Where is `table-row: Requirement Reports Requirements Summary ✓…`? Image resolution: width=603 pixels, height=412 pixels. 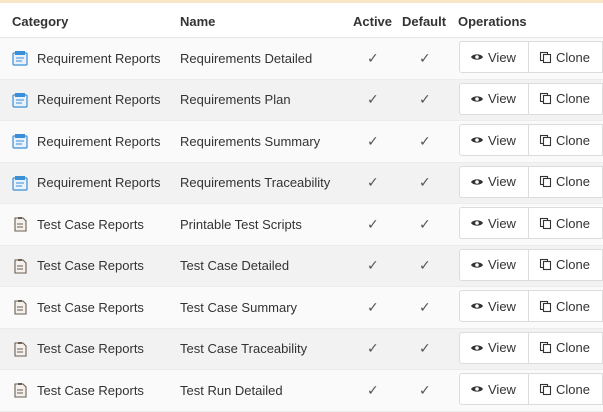 table-row: Requirement Reports Requirements Summary ✓… is located at coordinates (301, 142).